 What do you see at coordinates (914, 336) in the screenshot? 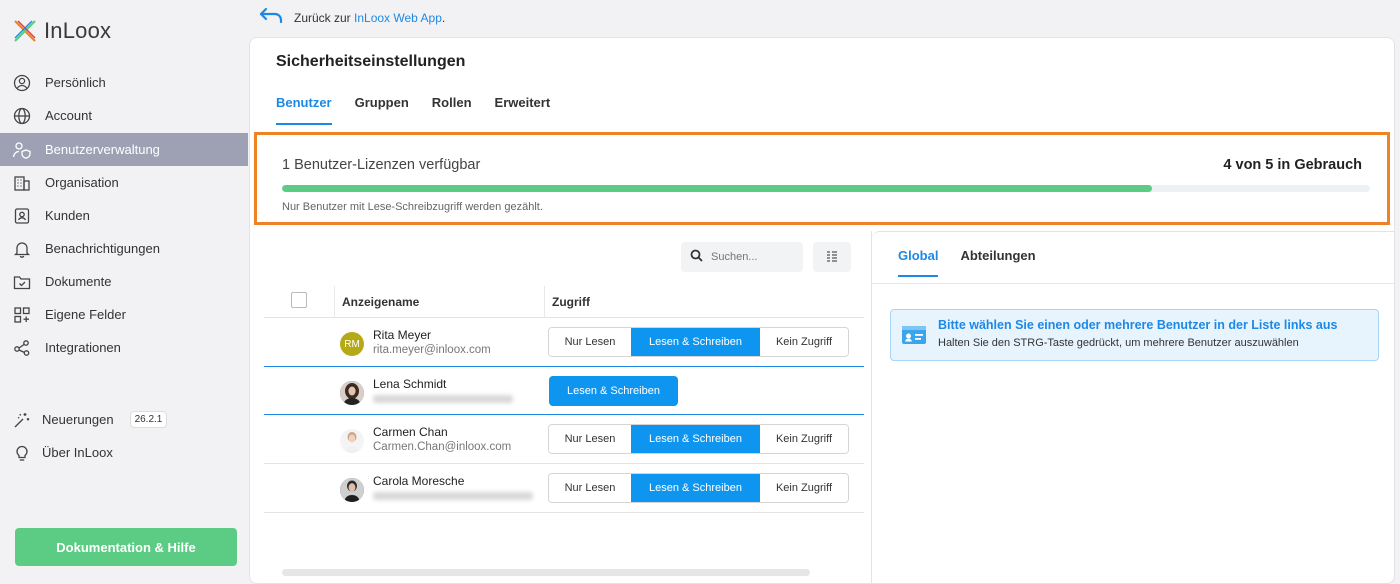
I see `id-card-icon` at bounding box center [914, 336].